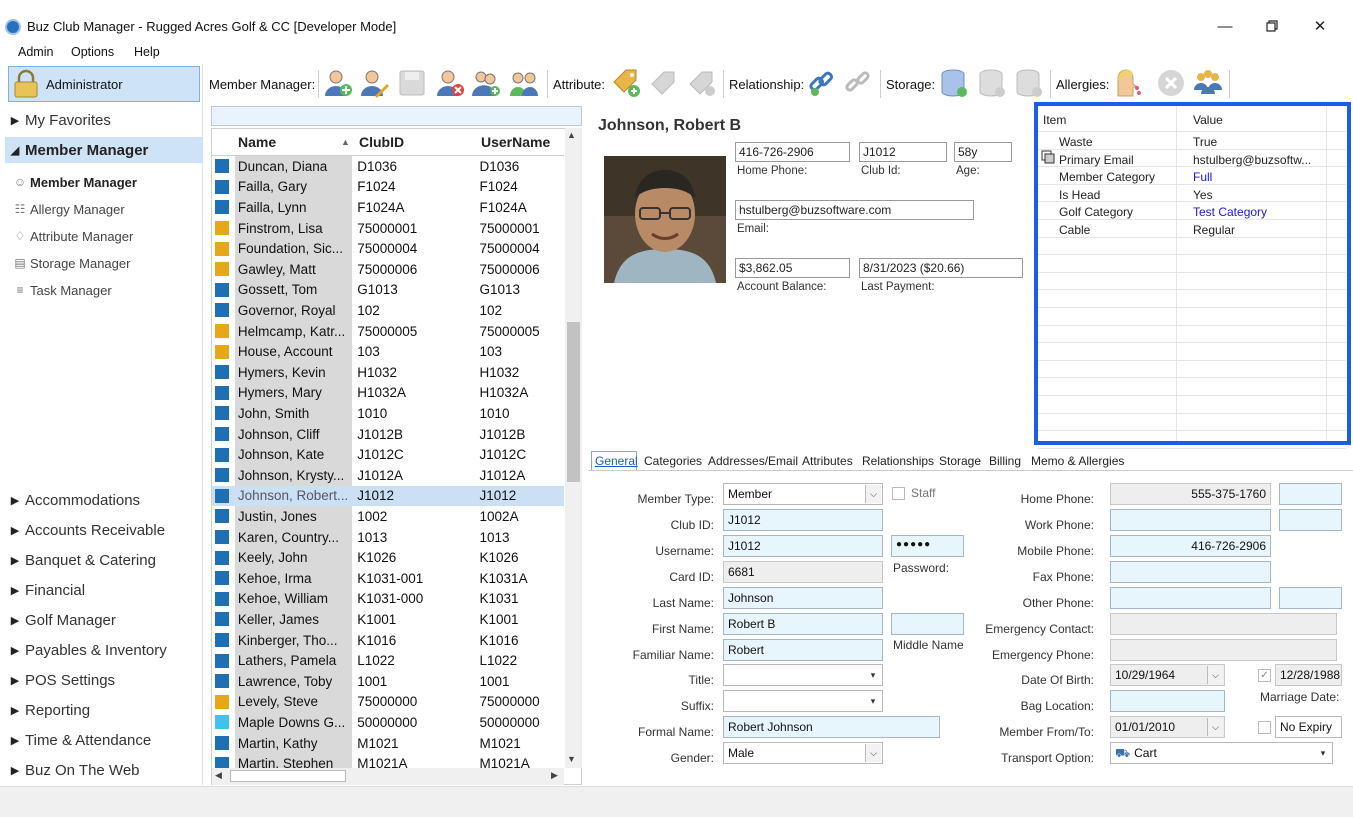  I want to click on last-name-field: Johnson, so click(803, 598).